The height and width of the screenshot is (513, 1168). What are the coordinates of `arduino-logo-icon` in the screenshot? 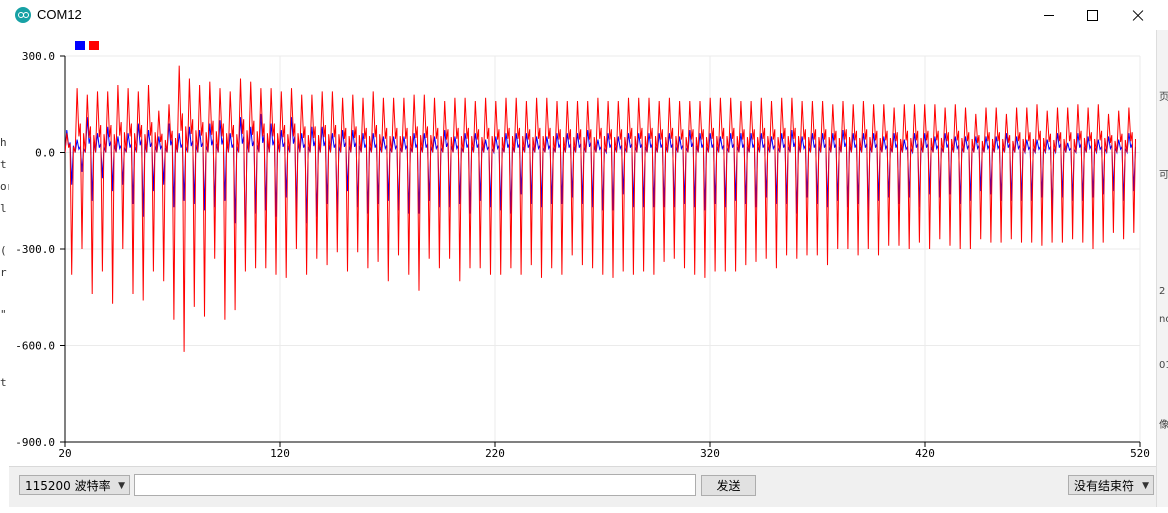 It's located at (23, 15).